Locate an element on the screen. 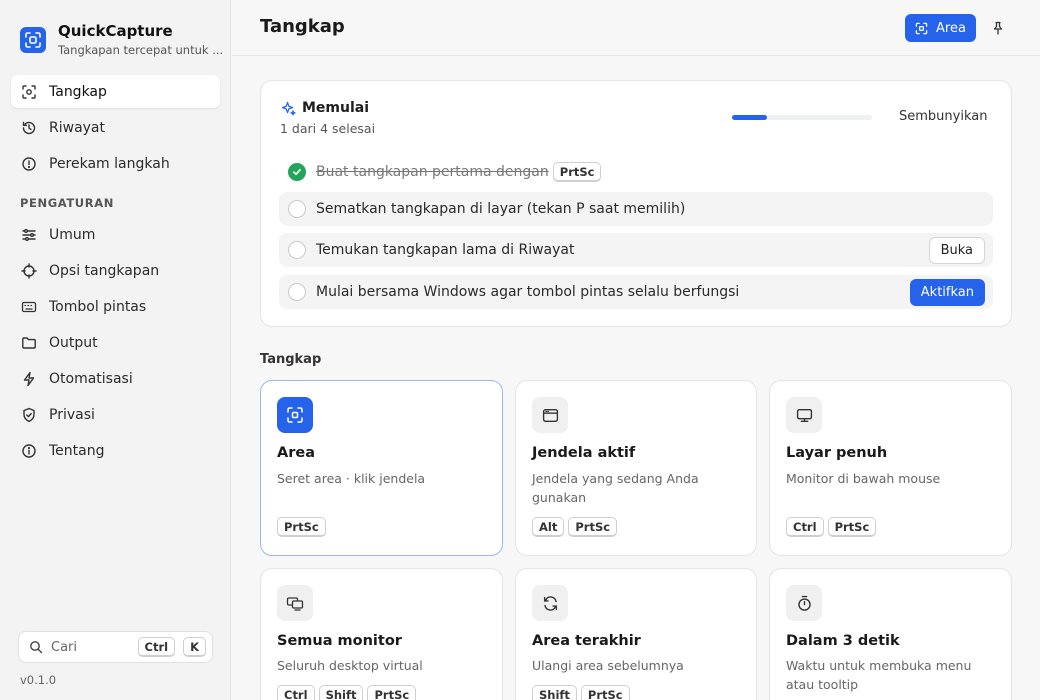  tile-shortcut: Ctrl Shift PrtSc is located at coordinates (347, 692).